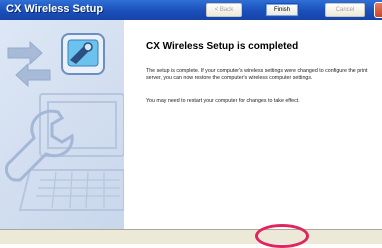 This screenshot has height=248, width=382. I want to click on back-button: < Back, so click(224, 10).